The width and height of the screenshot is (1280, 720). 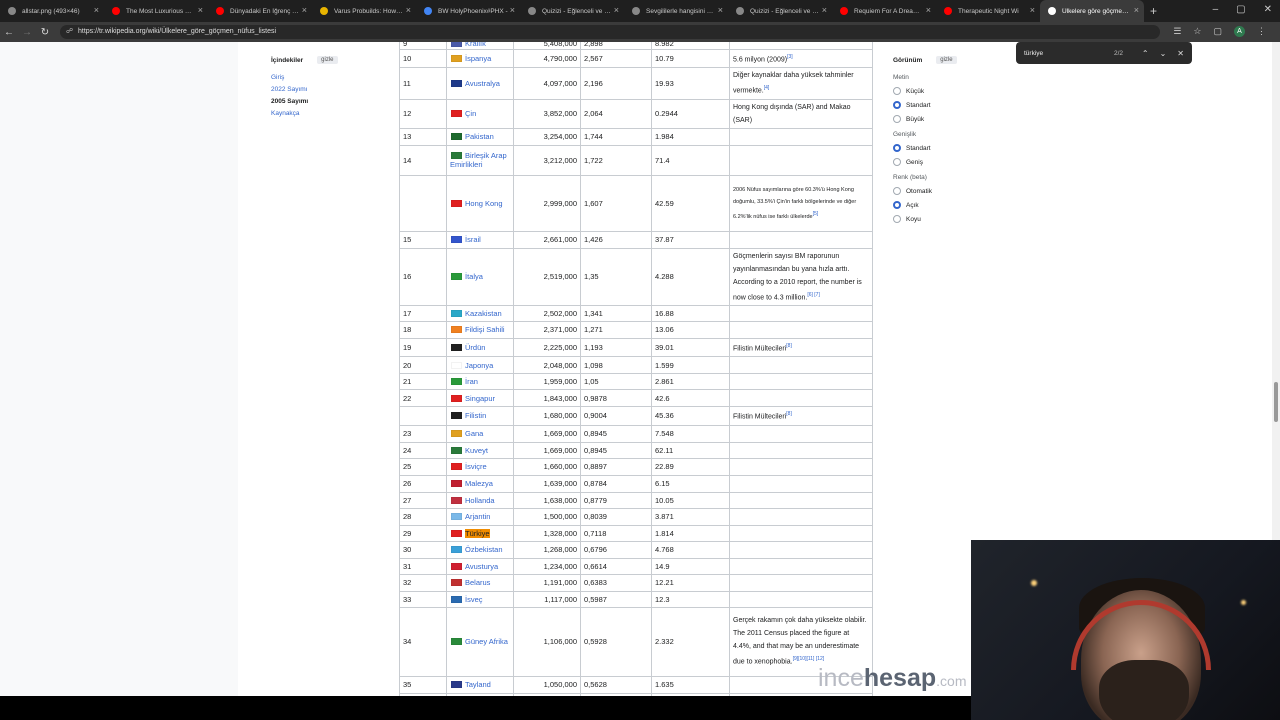 What do you see at coordinates (478, 58) in the screenshot?
I see `country-link: İspanya` at bounding box center [478, 58].